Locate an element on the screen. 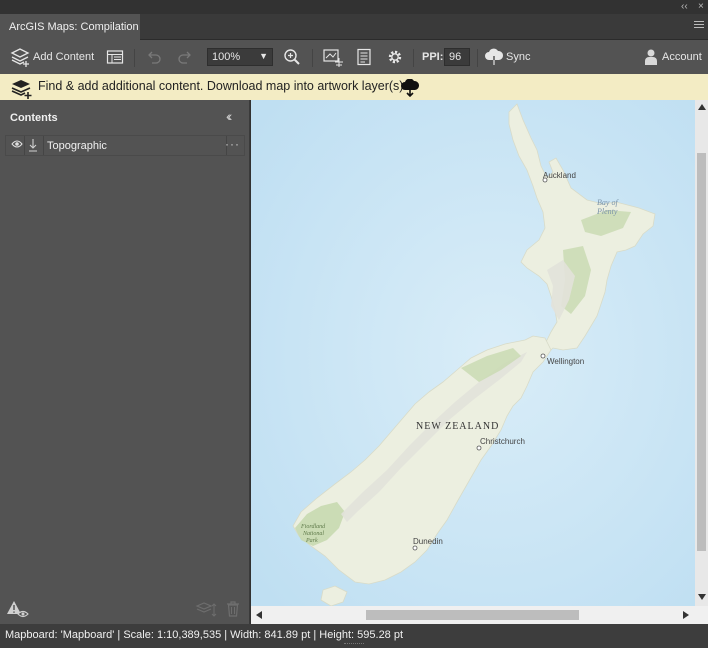  panel-tab-bar: ArcGIS Maps: Compilation is located at coordinates (354, 27).